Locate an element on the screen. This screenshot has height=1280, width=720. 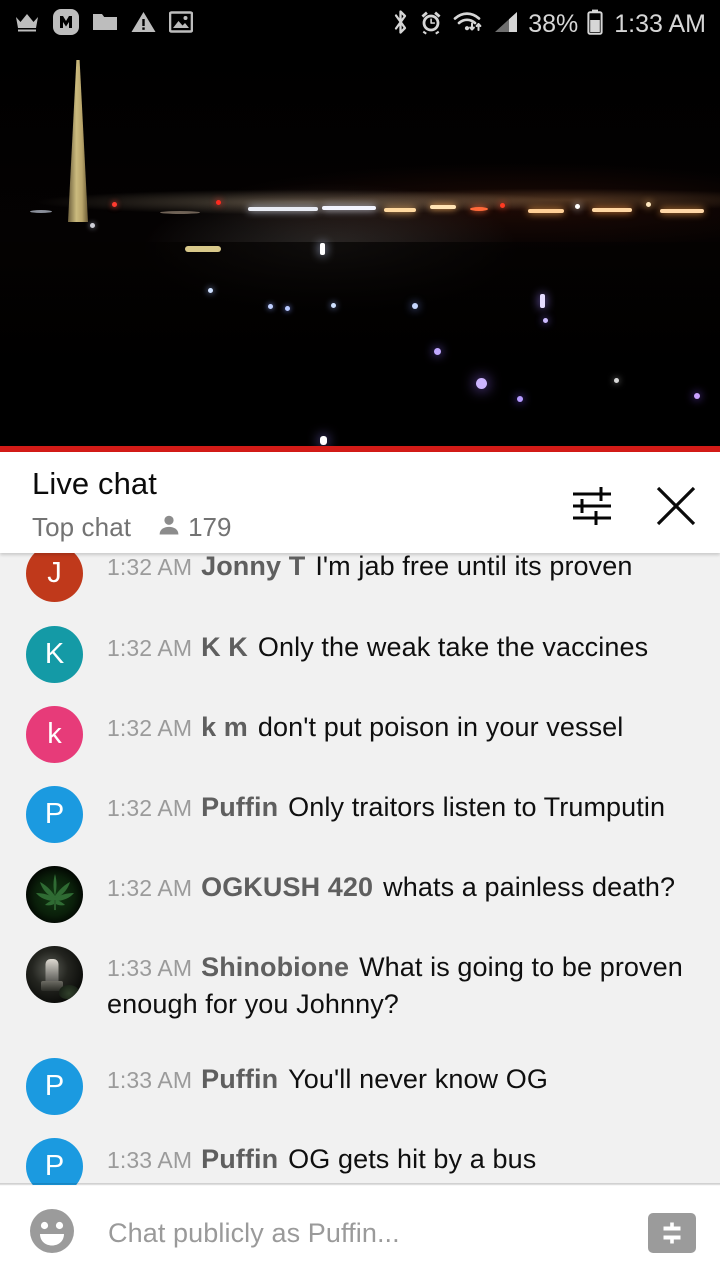
cannabis-leaf-icon is located at coordinates (55, 896).